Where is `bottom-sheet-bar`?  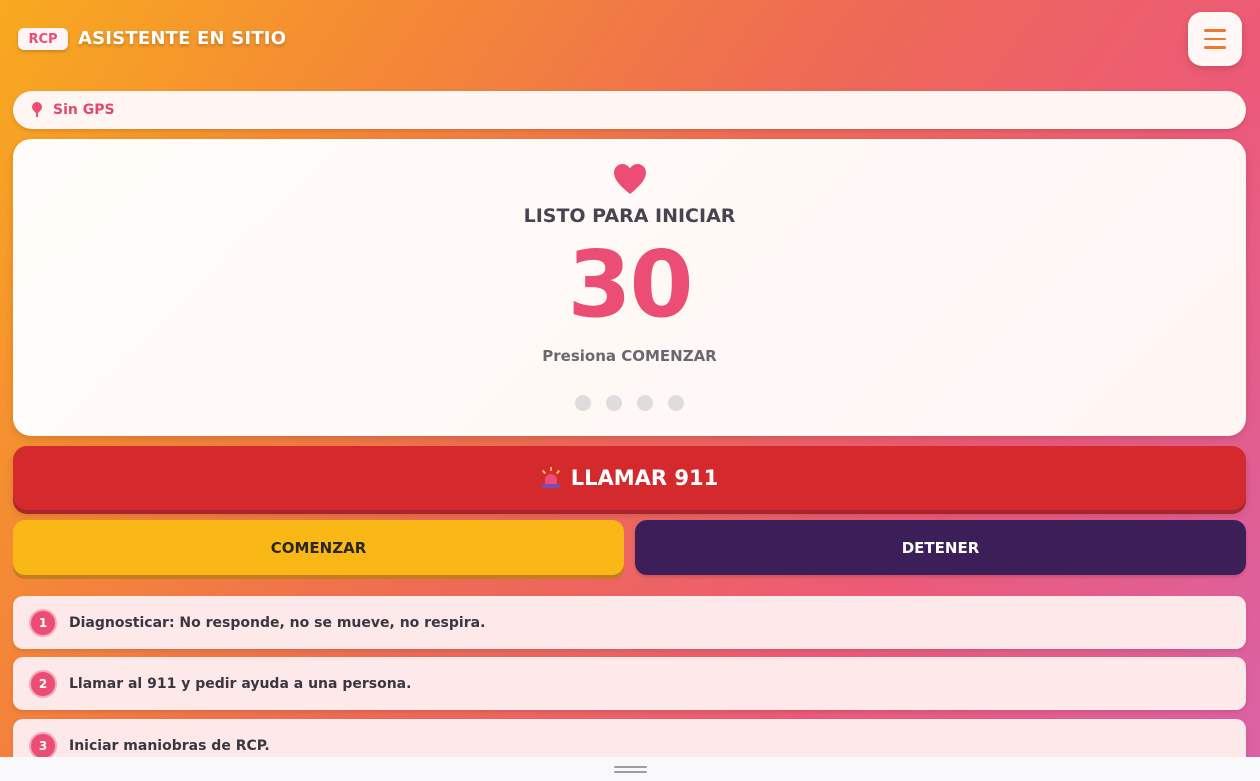
bottom-sheet-bar is located at coordinates (630, 769).